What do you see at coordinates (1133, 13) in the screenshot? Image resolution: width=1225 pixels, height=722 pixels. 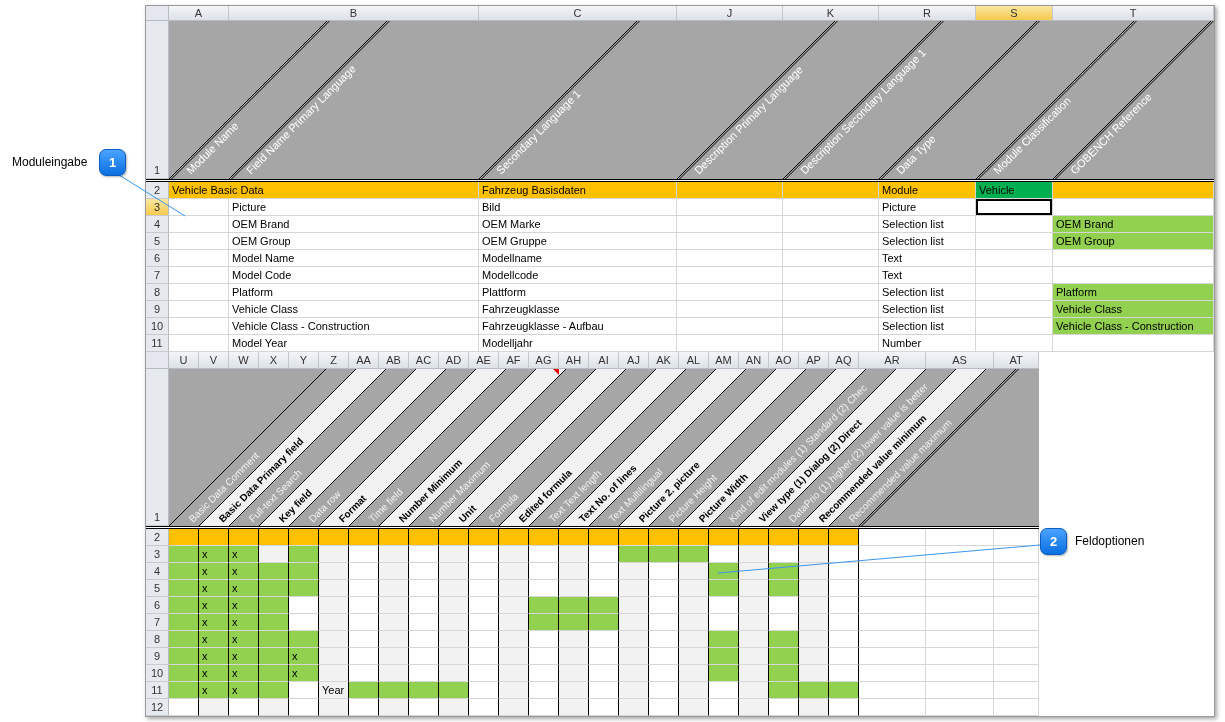 I see `column-header: T` at bounding box center [1133, 13].